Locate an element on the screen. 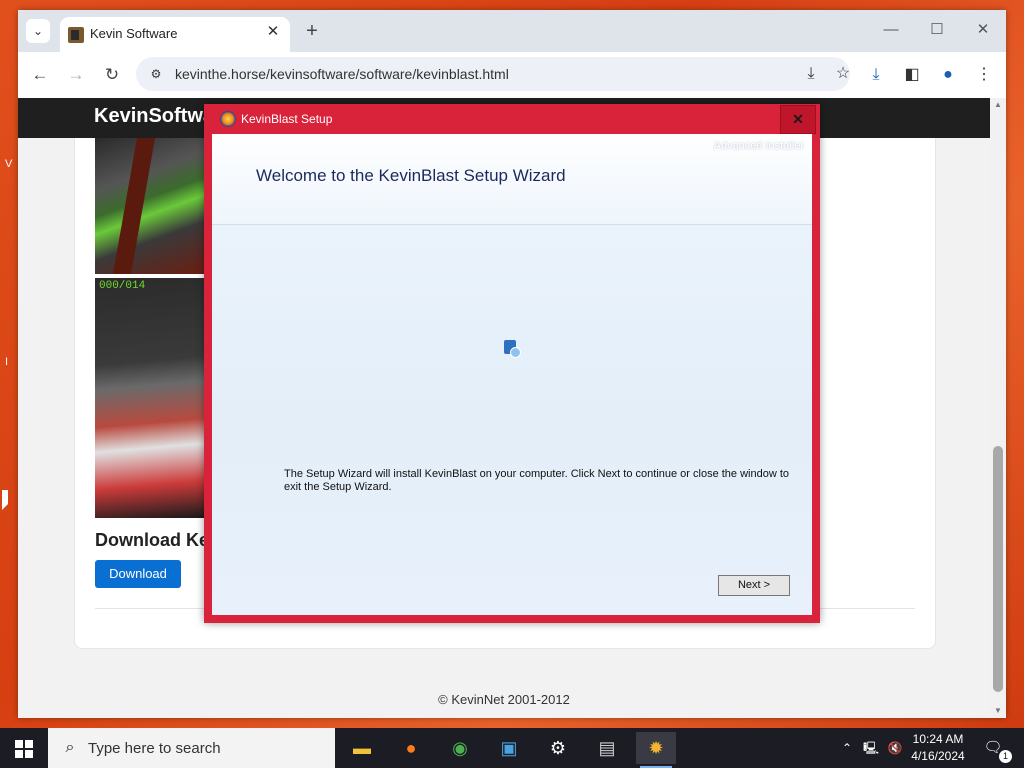 This screenshot has width=1024, height=768. search-icon: ⌕ is located at coordinates (70, 747).